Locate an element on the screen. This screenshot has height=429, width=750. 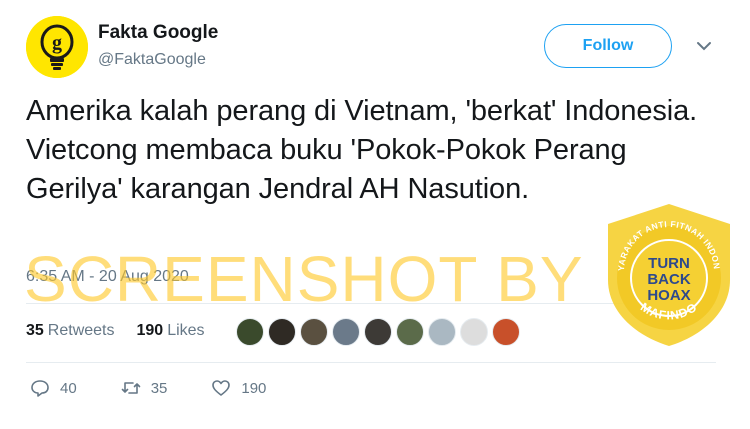
user-handle: @FaktaGoogle is located at coordinates (152, 60).